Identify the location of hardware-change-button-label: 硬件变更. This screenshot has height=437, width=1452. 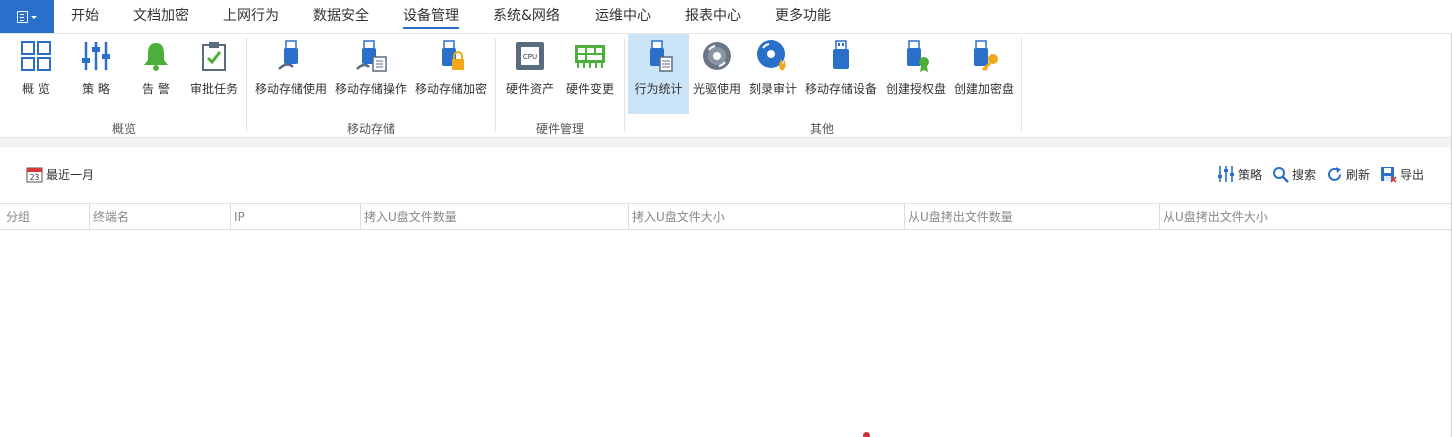
(589, 89).